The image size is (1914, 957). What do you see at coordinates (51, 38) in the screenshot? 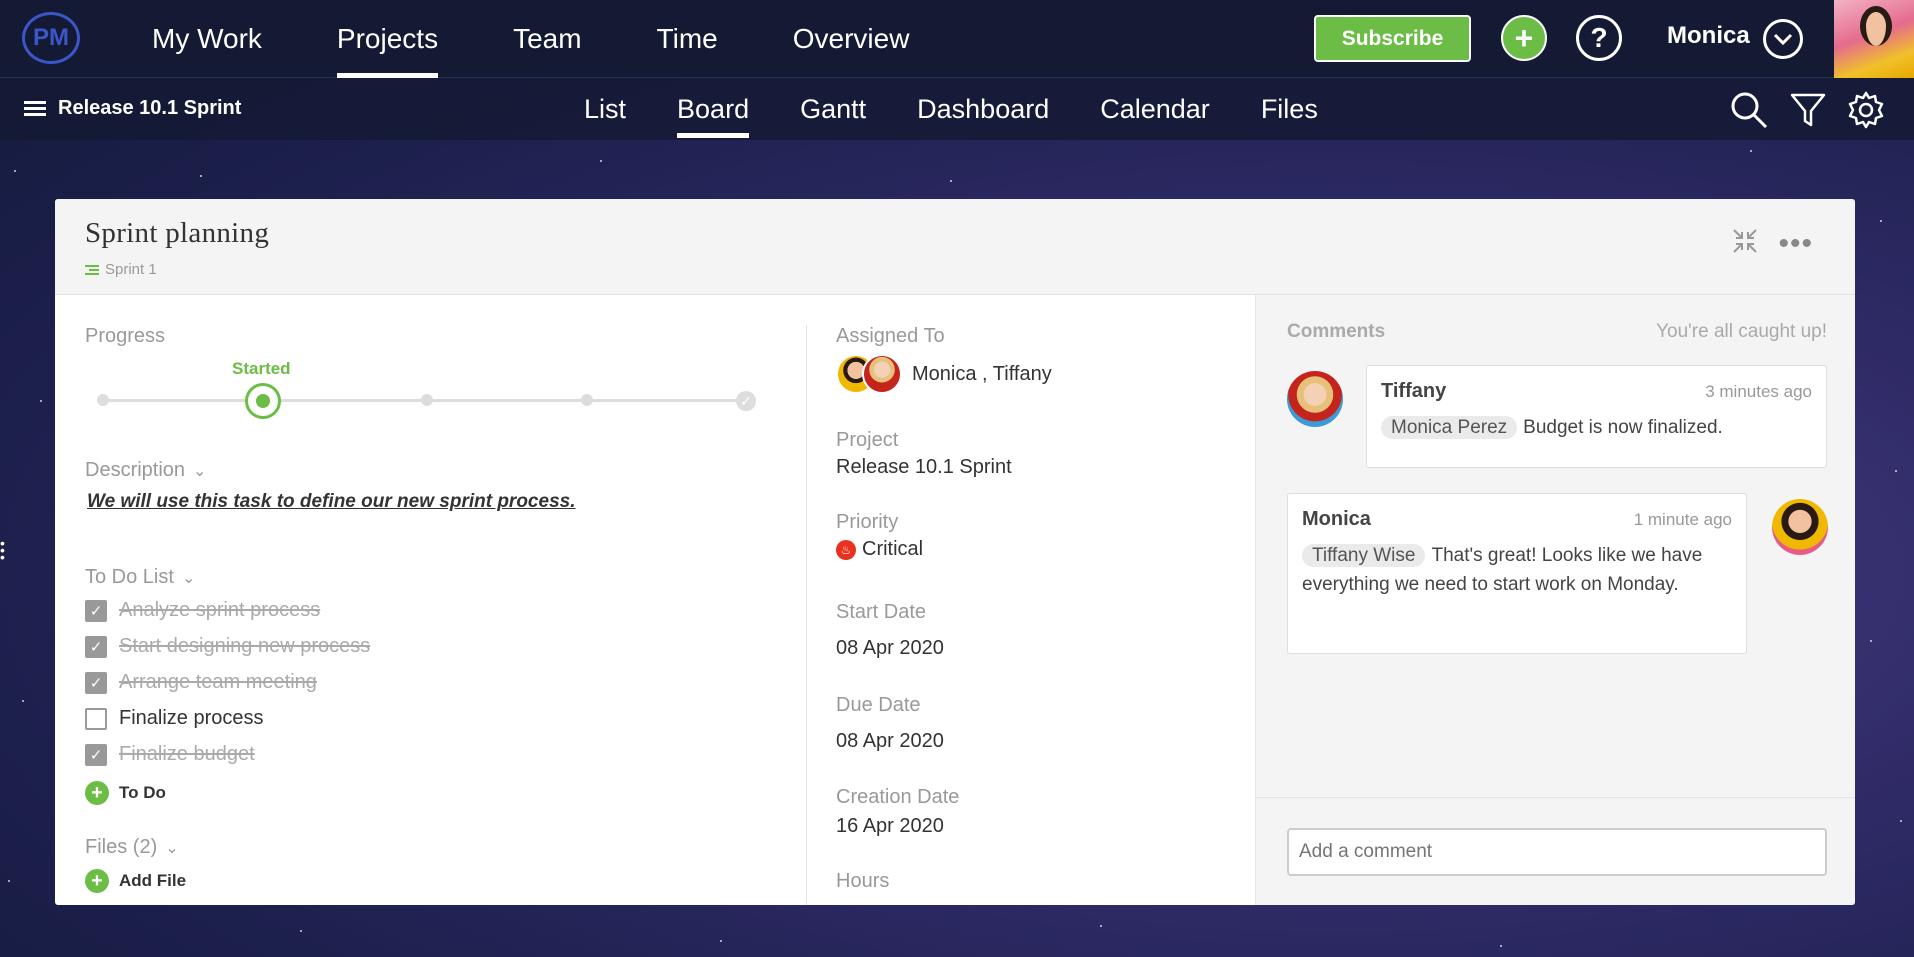
I see `pm-logo: PM` at bounding box center [51, 38].